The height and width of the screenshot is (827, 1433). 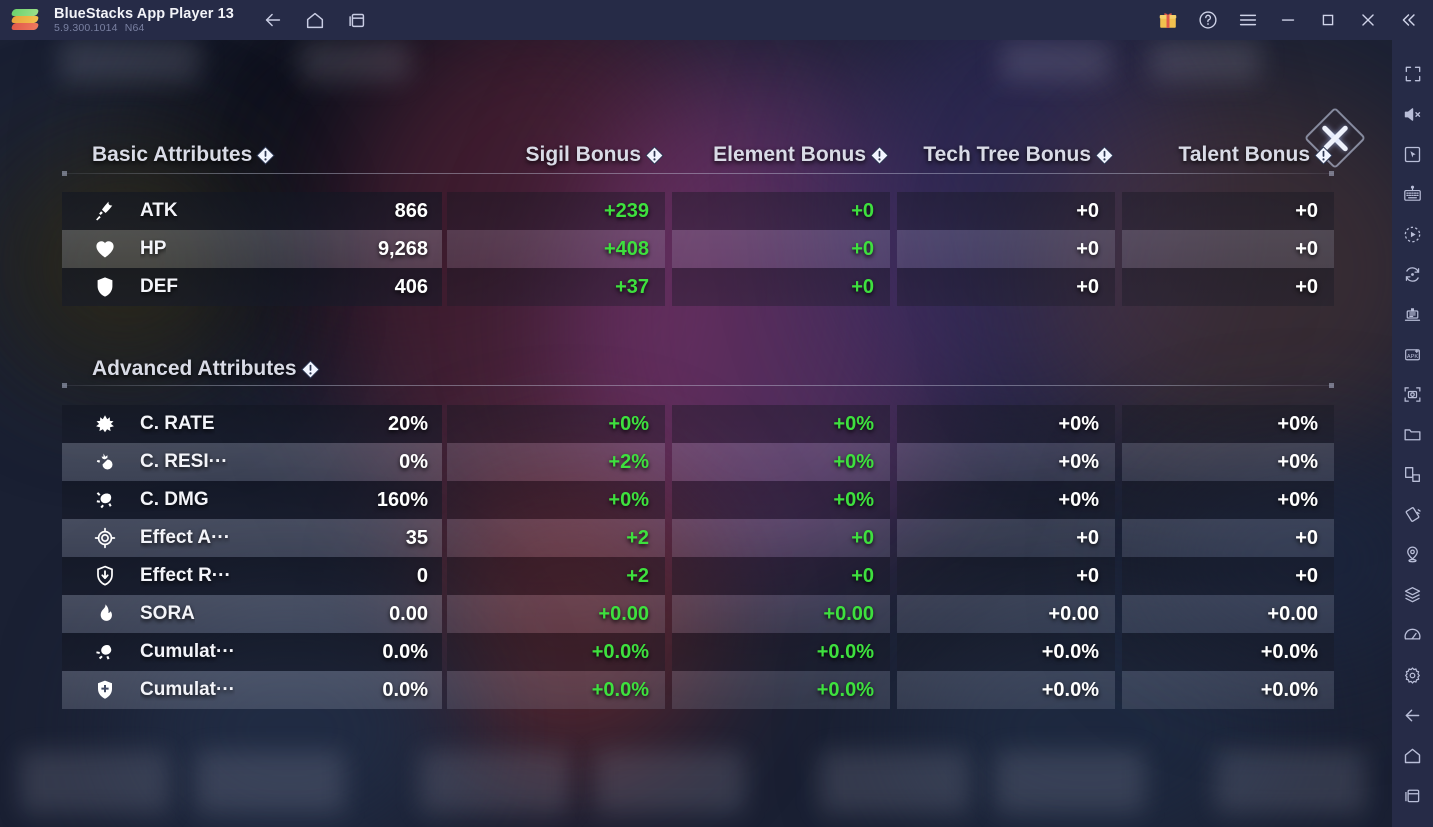 I want to click on close-icon, so click(x=1368, y=20).